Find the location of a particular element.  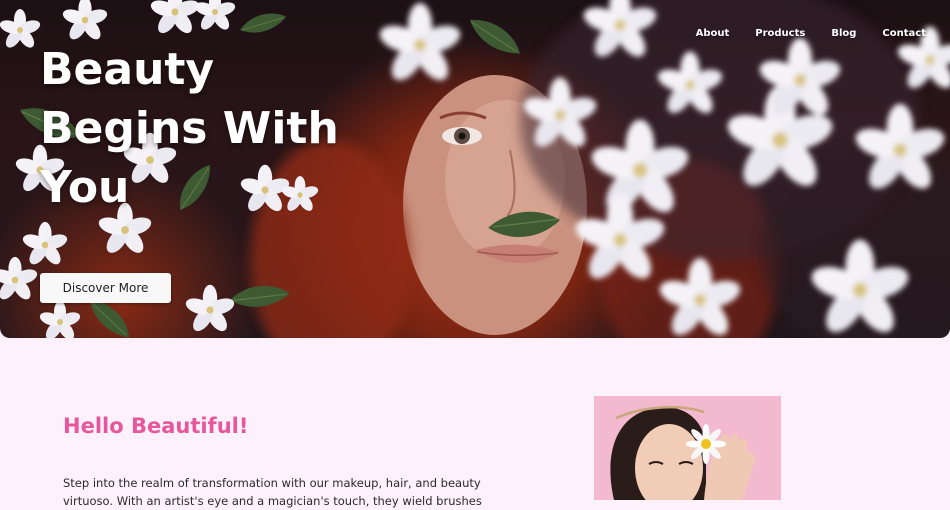

hero-title: Beauty Begins With You is located at coordinates (189, 128).